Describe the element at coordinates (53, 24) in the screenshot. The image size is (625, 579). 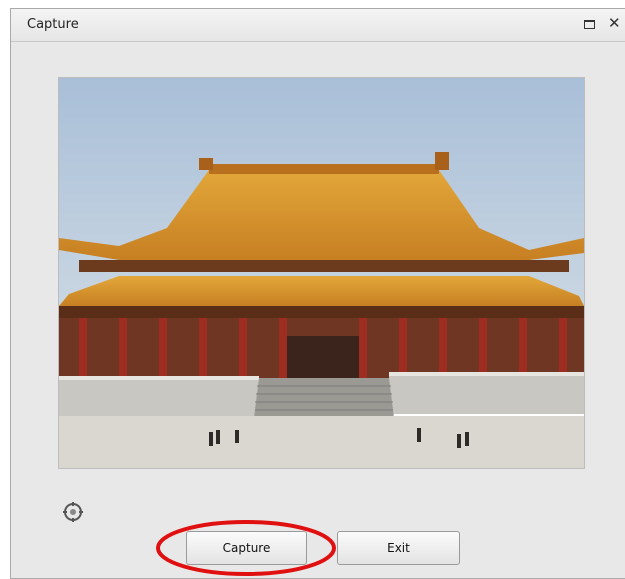
I see `window-title: Capture` at that location.